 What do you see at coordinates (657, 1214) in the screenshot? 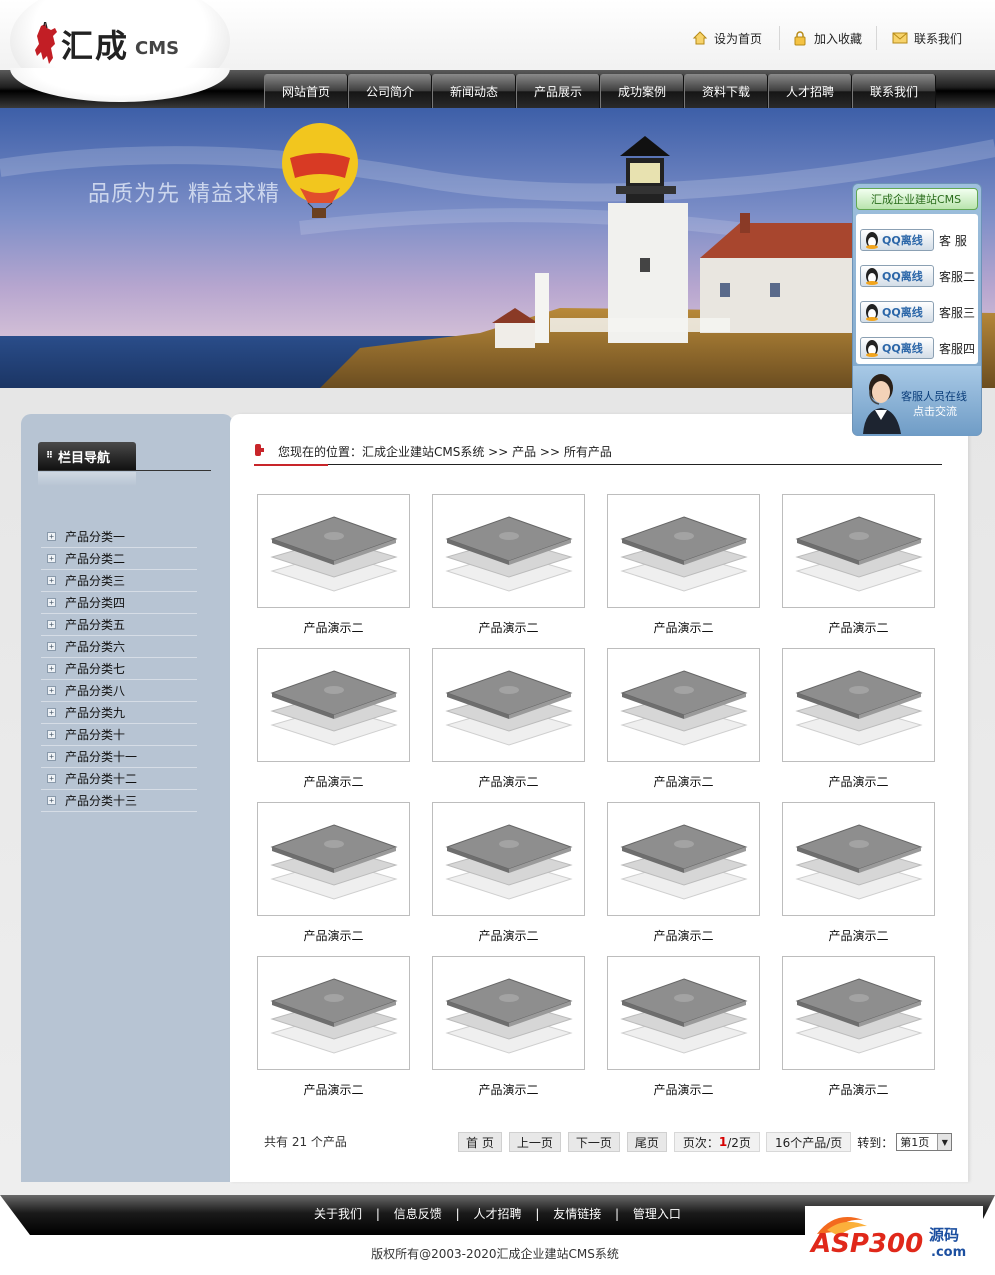
I see `footer-link-admin: 管理入口` at bounding box center [657, 1214].